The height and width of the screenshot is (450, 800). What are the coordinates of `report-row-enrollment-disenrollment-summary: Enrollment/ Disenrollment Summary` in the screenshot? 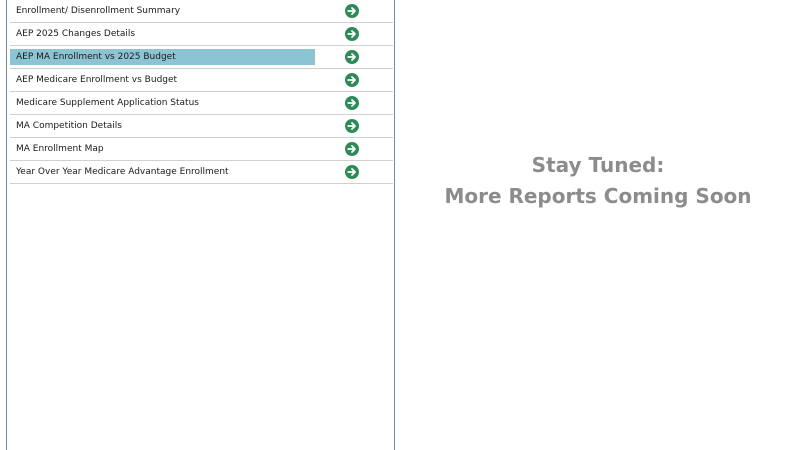 It's located at (201, 11).